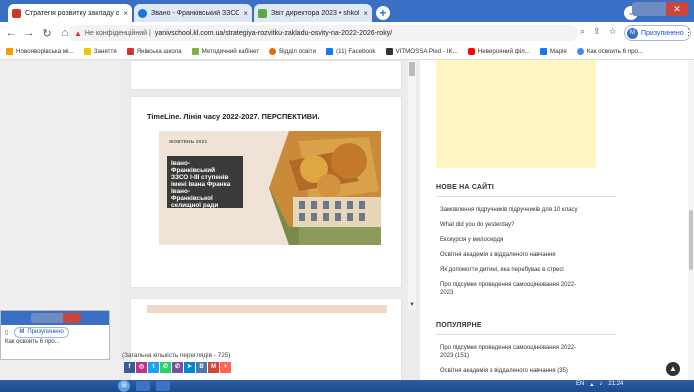 This screenshot has width=694, height=392. Describe the element at coordinates (116, 33) in the screenshot. I see `security-label: Не конфіденційний` at that location.